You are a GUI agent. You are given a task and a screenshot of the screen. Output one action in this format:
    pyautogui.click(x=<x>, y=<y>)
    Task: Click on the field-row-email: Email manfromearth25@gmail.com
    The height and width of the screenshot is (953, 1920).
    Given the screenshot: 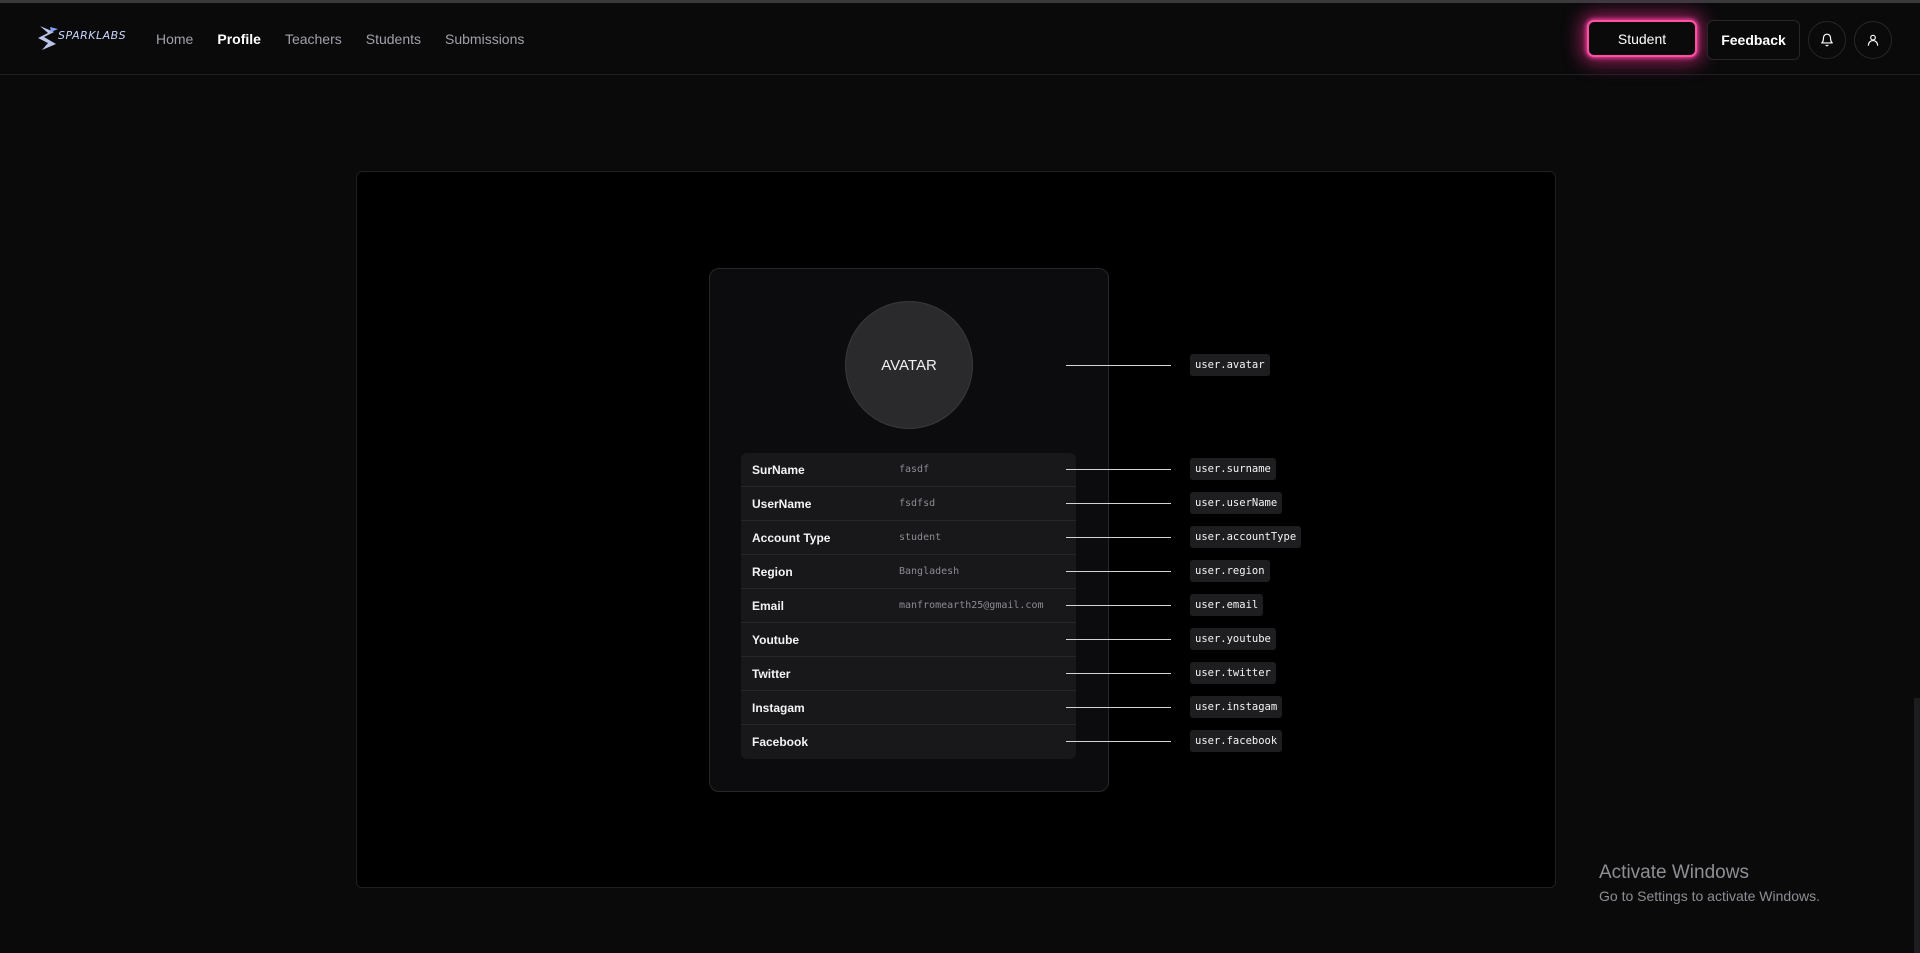 What is the action you would take?
    pyautogui.click(x=908, y=606)
    